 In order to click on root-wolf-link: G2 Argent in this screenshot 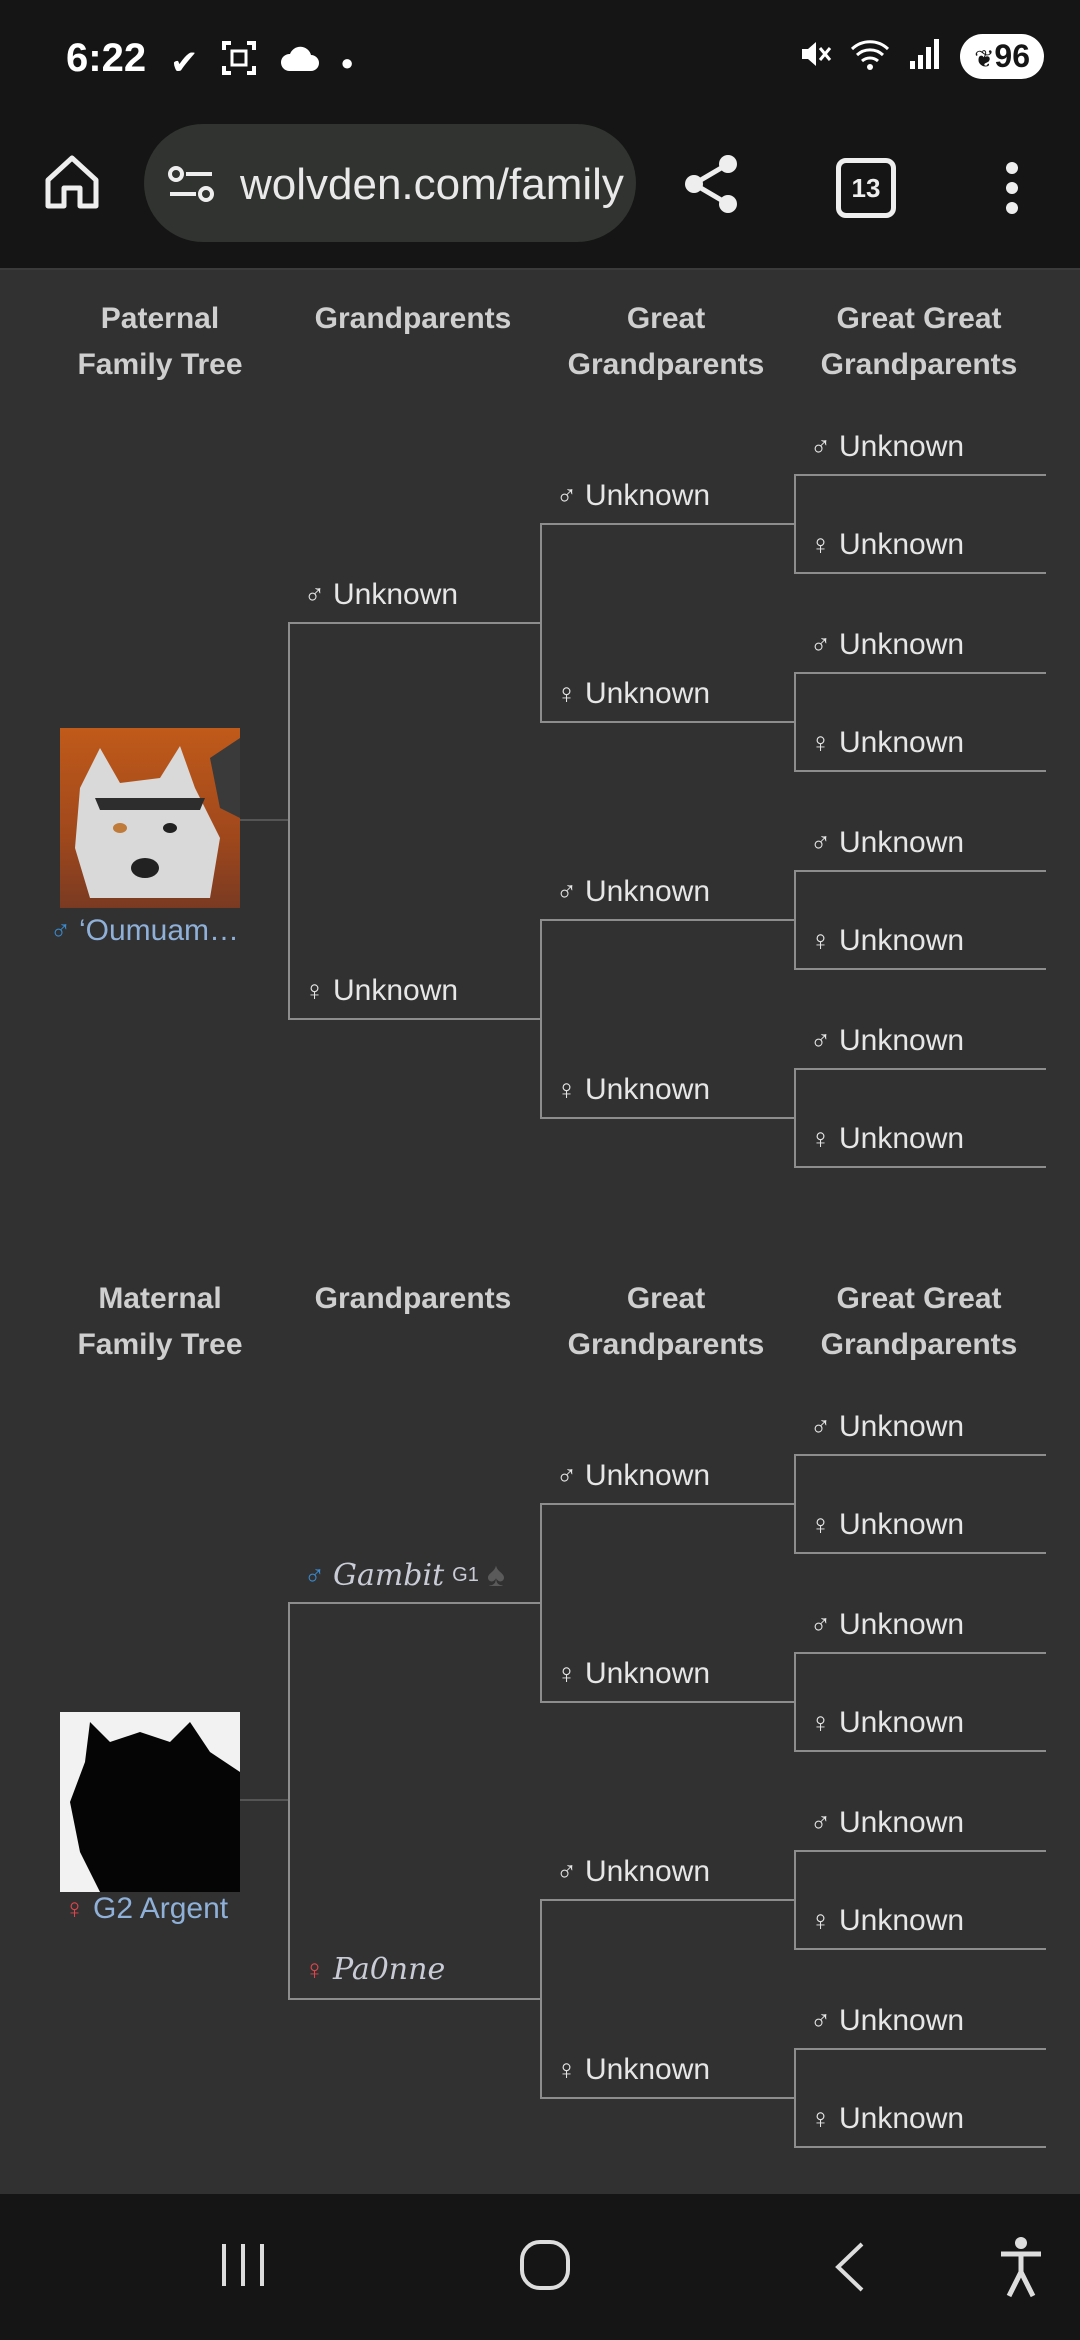, I will do `click(160, 1909)`.